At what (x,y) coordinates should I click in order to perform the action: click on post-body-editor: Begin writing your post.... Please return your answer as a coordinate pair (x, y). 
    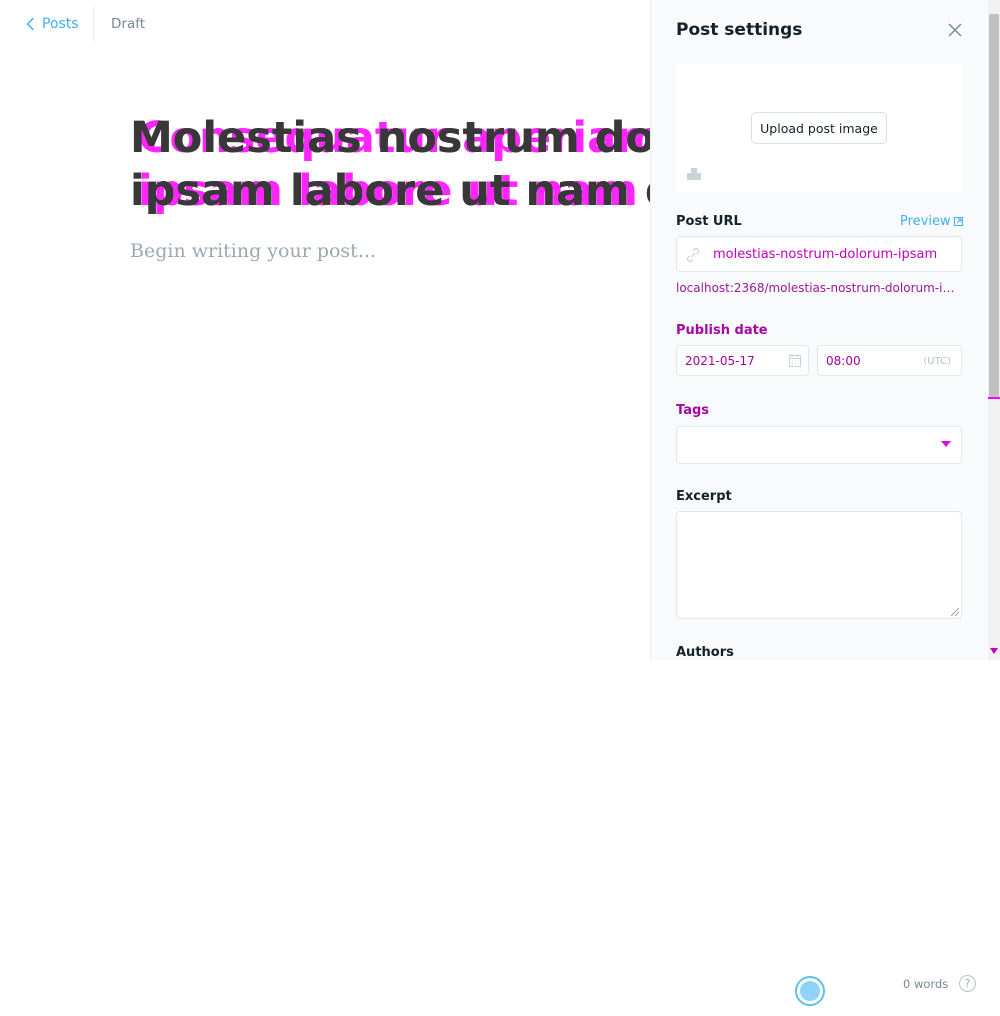
    Looking at the image, I should click on (253, 251).